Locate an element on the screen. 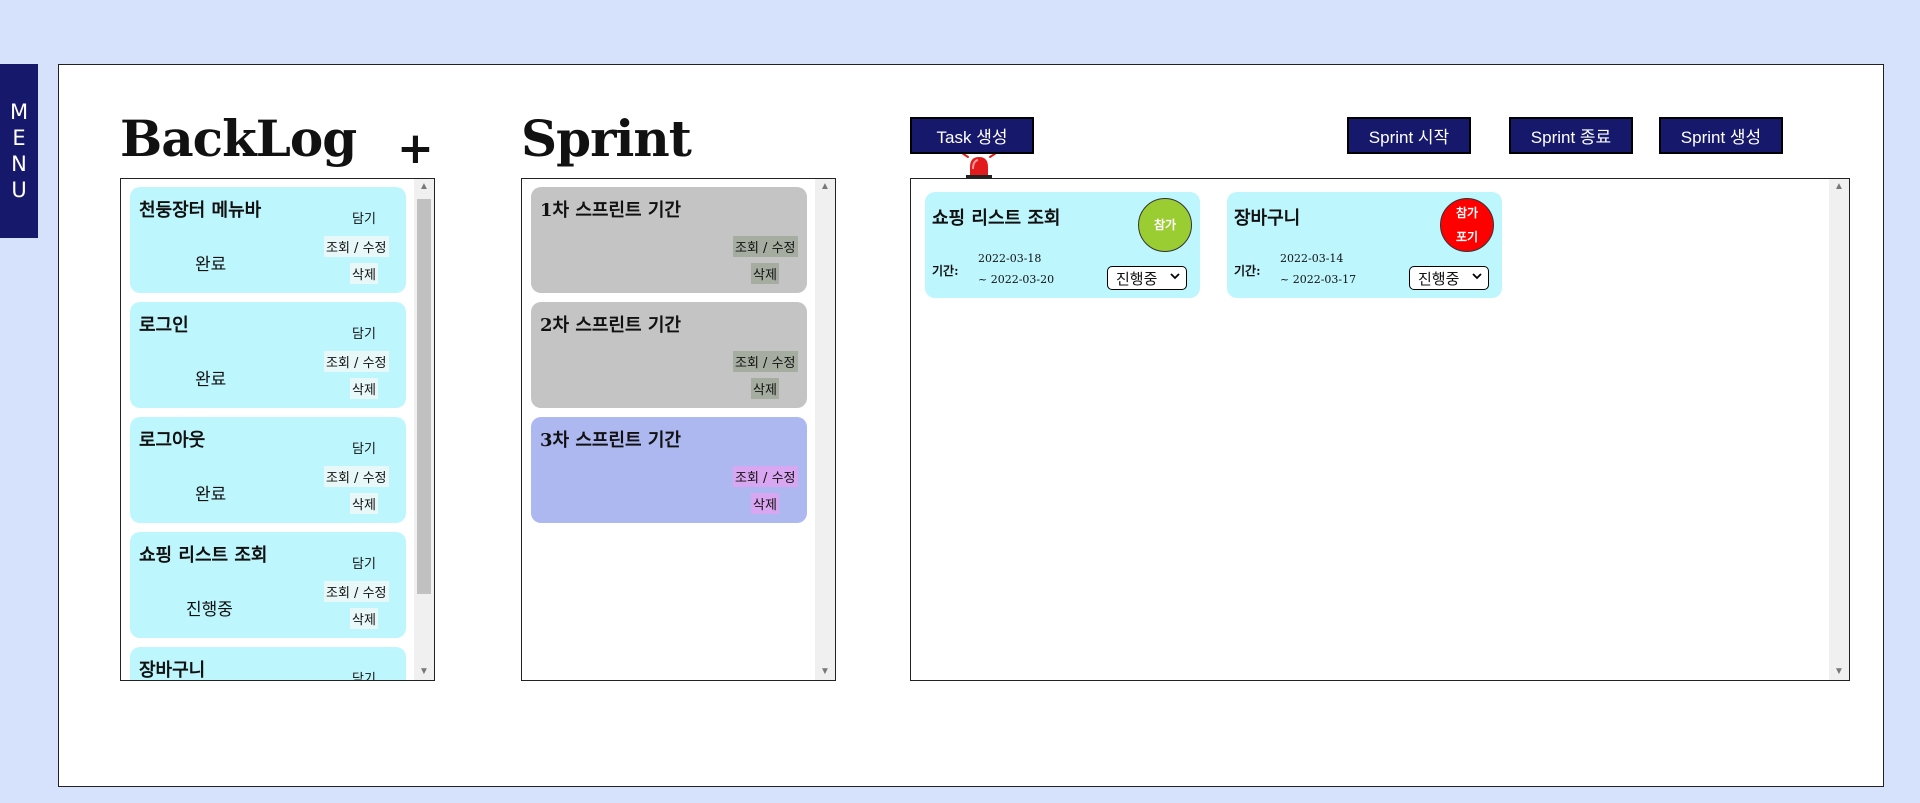 The width and height of the screenshot is (1920, 803). backlog-card-title: 쇼핑 리스트 조회 is located at coordinates (203, 555).